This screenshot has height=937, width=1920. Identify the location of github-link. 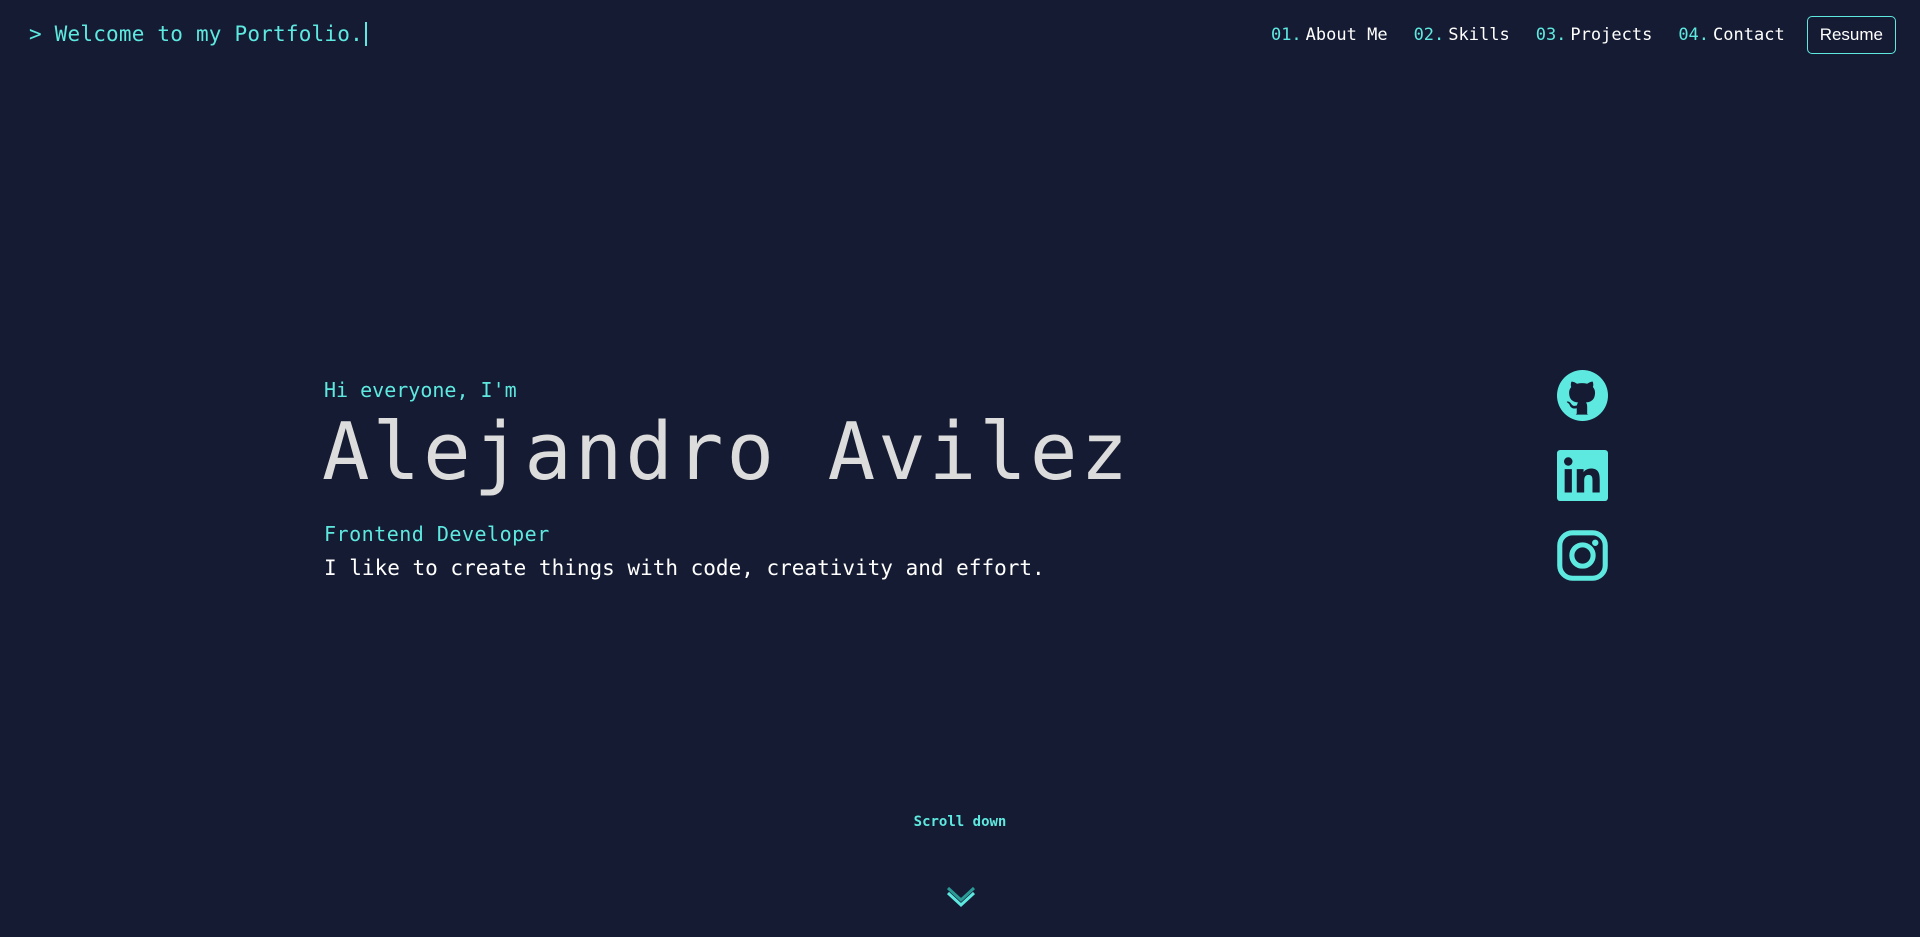
(1582, 395).